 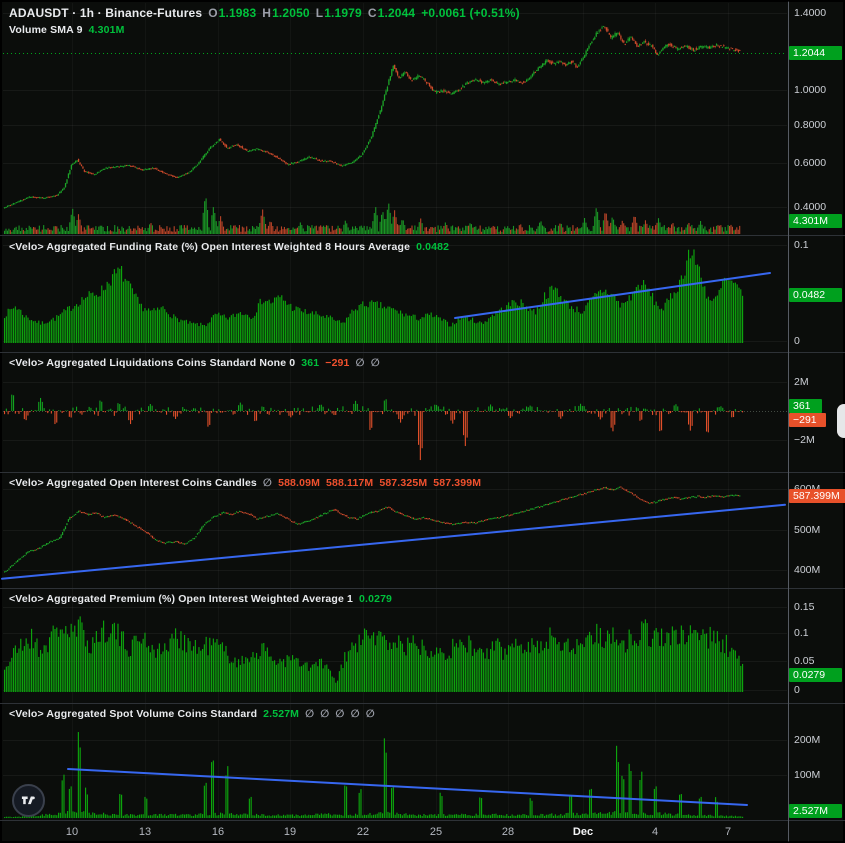 What do you see at coordinates (815, 295) in the screenshot?
I see `price-badge: 0.0482` at bounding box center [815, 295].